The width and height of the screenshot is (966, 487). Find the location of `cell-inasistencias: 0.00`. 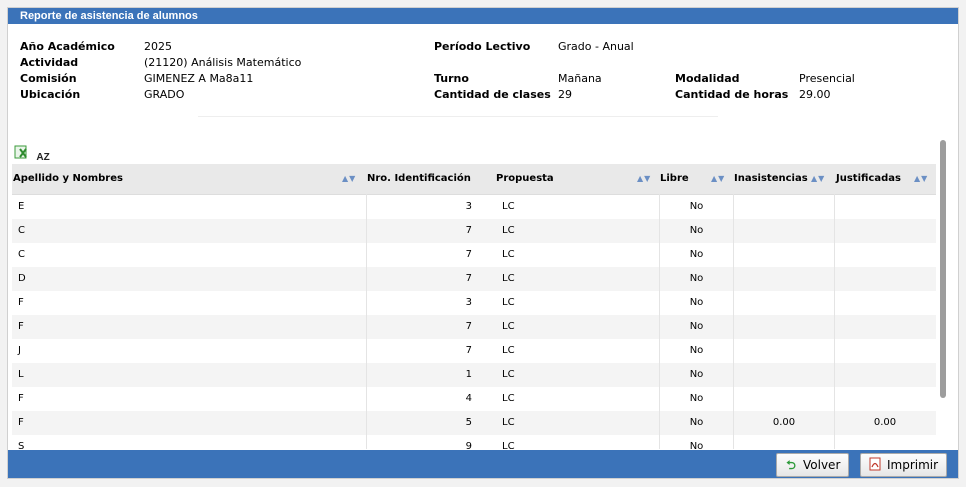

cell-inasistencias: 0.00 is located at coordinates (784, 422).